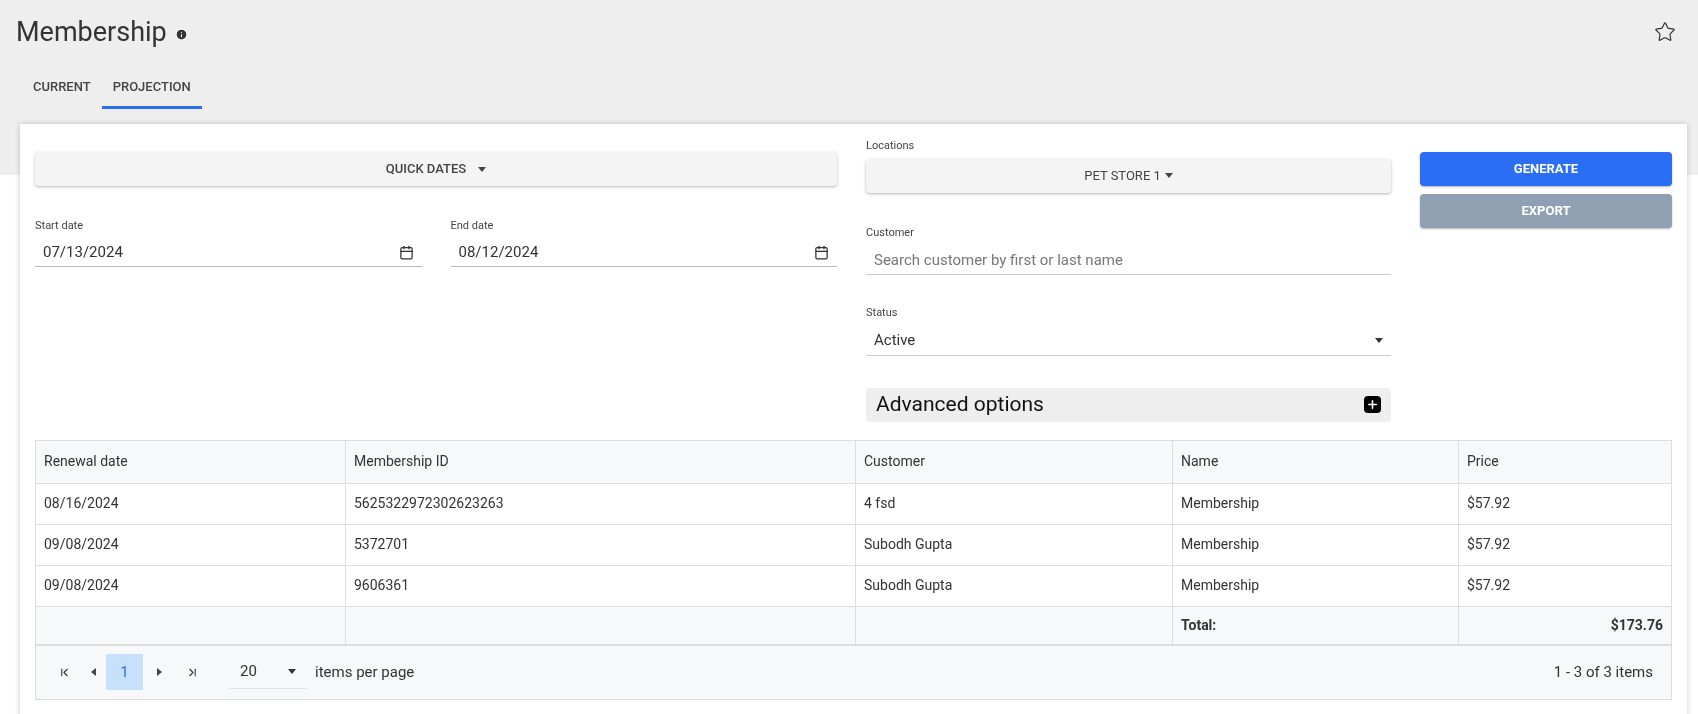 The width and height of the screenshot is (1698, 714). Describe the element at coordinates (890, 232) in the screenshot. I see `field-label: Customer` at that location.